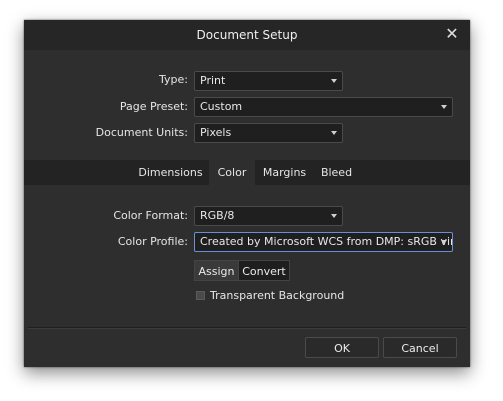 Image resolution: width=503 pixels, height=401 pixels. I want to click on cancel-button: Cancel, so click(420, 347).